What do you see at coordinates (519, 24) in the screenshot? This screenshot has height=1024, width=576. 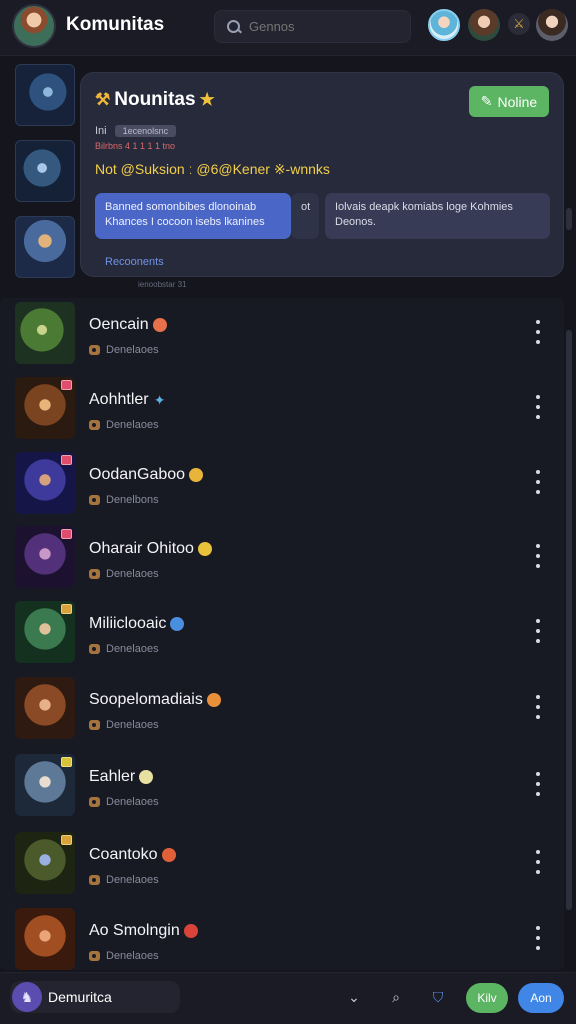 I see `crossed-swords-icon: ⚔` at bounding box center [519, 24].